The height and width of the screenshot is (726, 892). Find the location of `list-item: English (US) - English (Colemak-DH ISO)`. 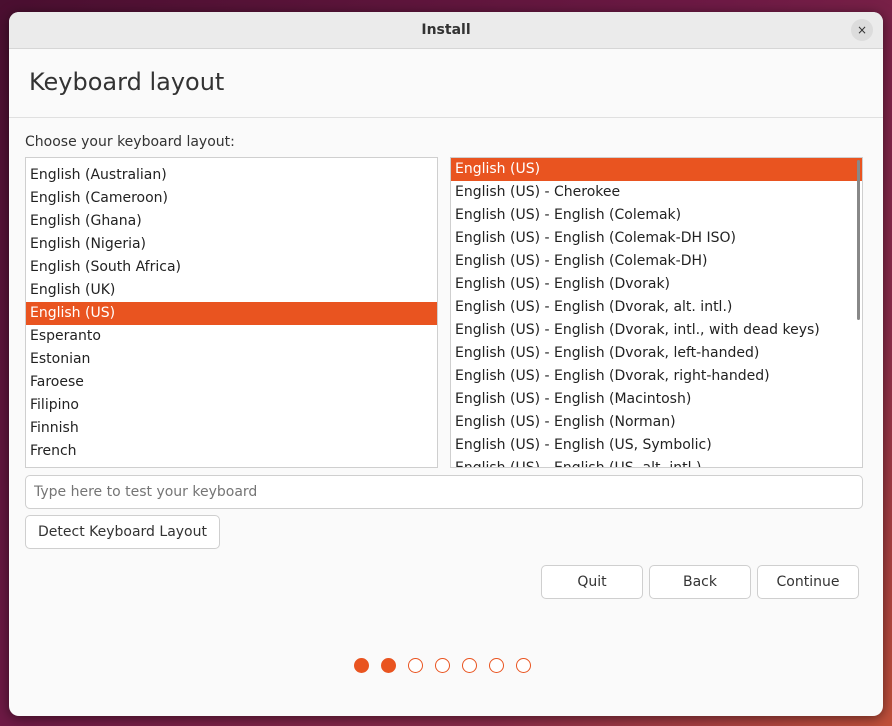

list-item: English (US) - English (Colemak-DH ISO) is located at coordinates (656, 238).